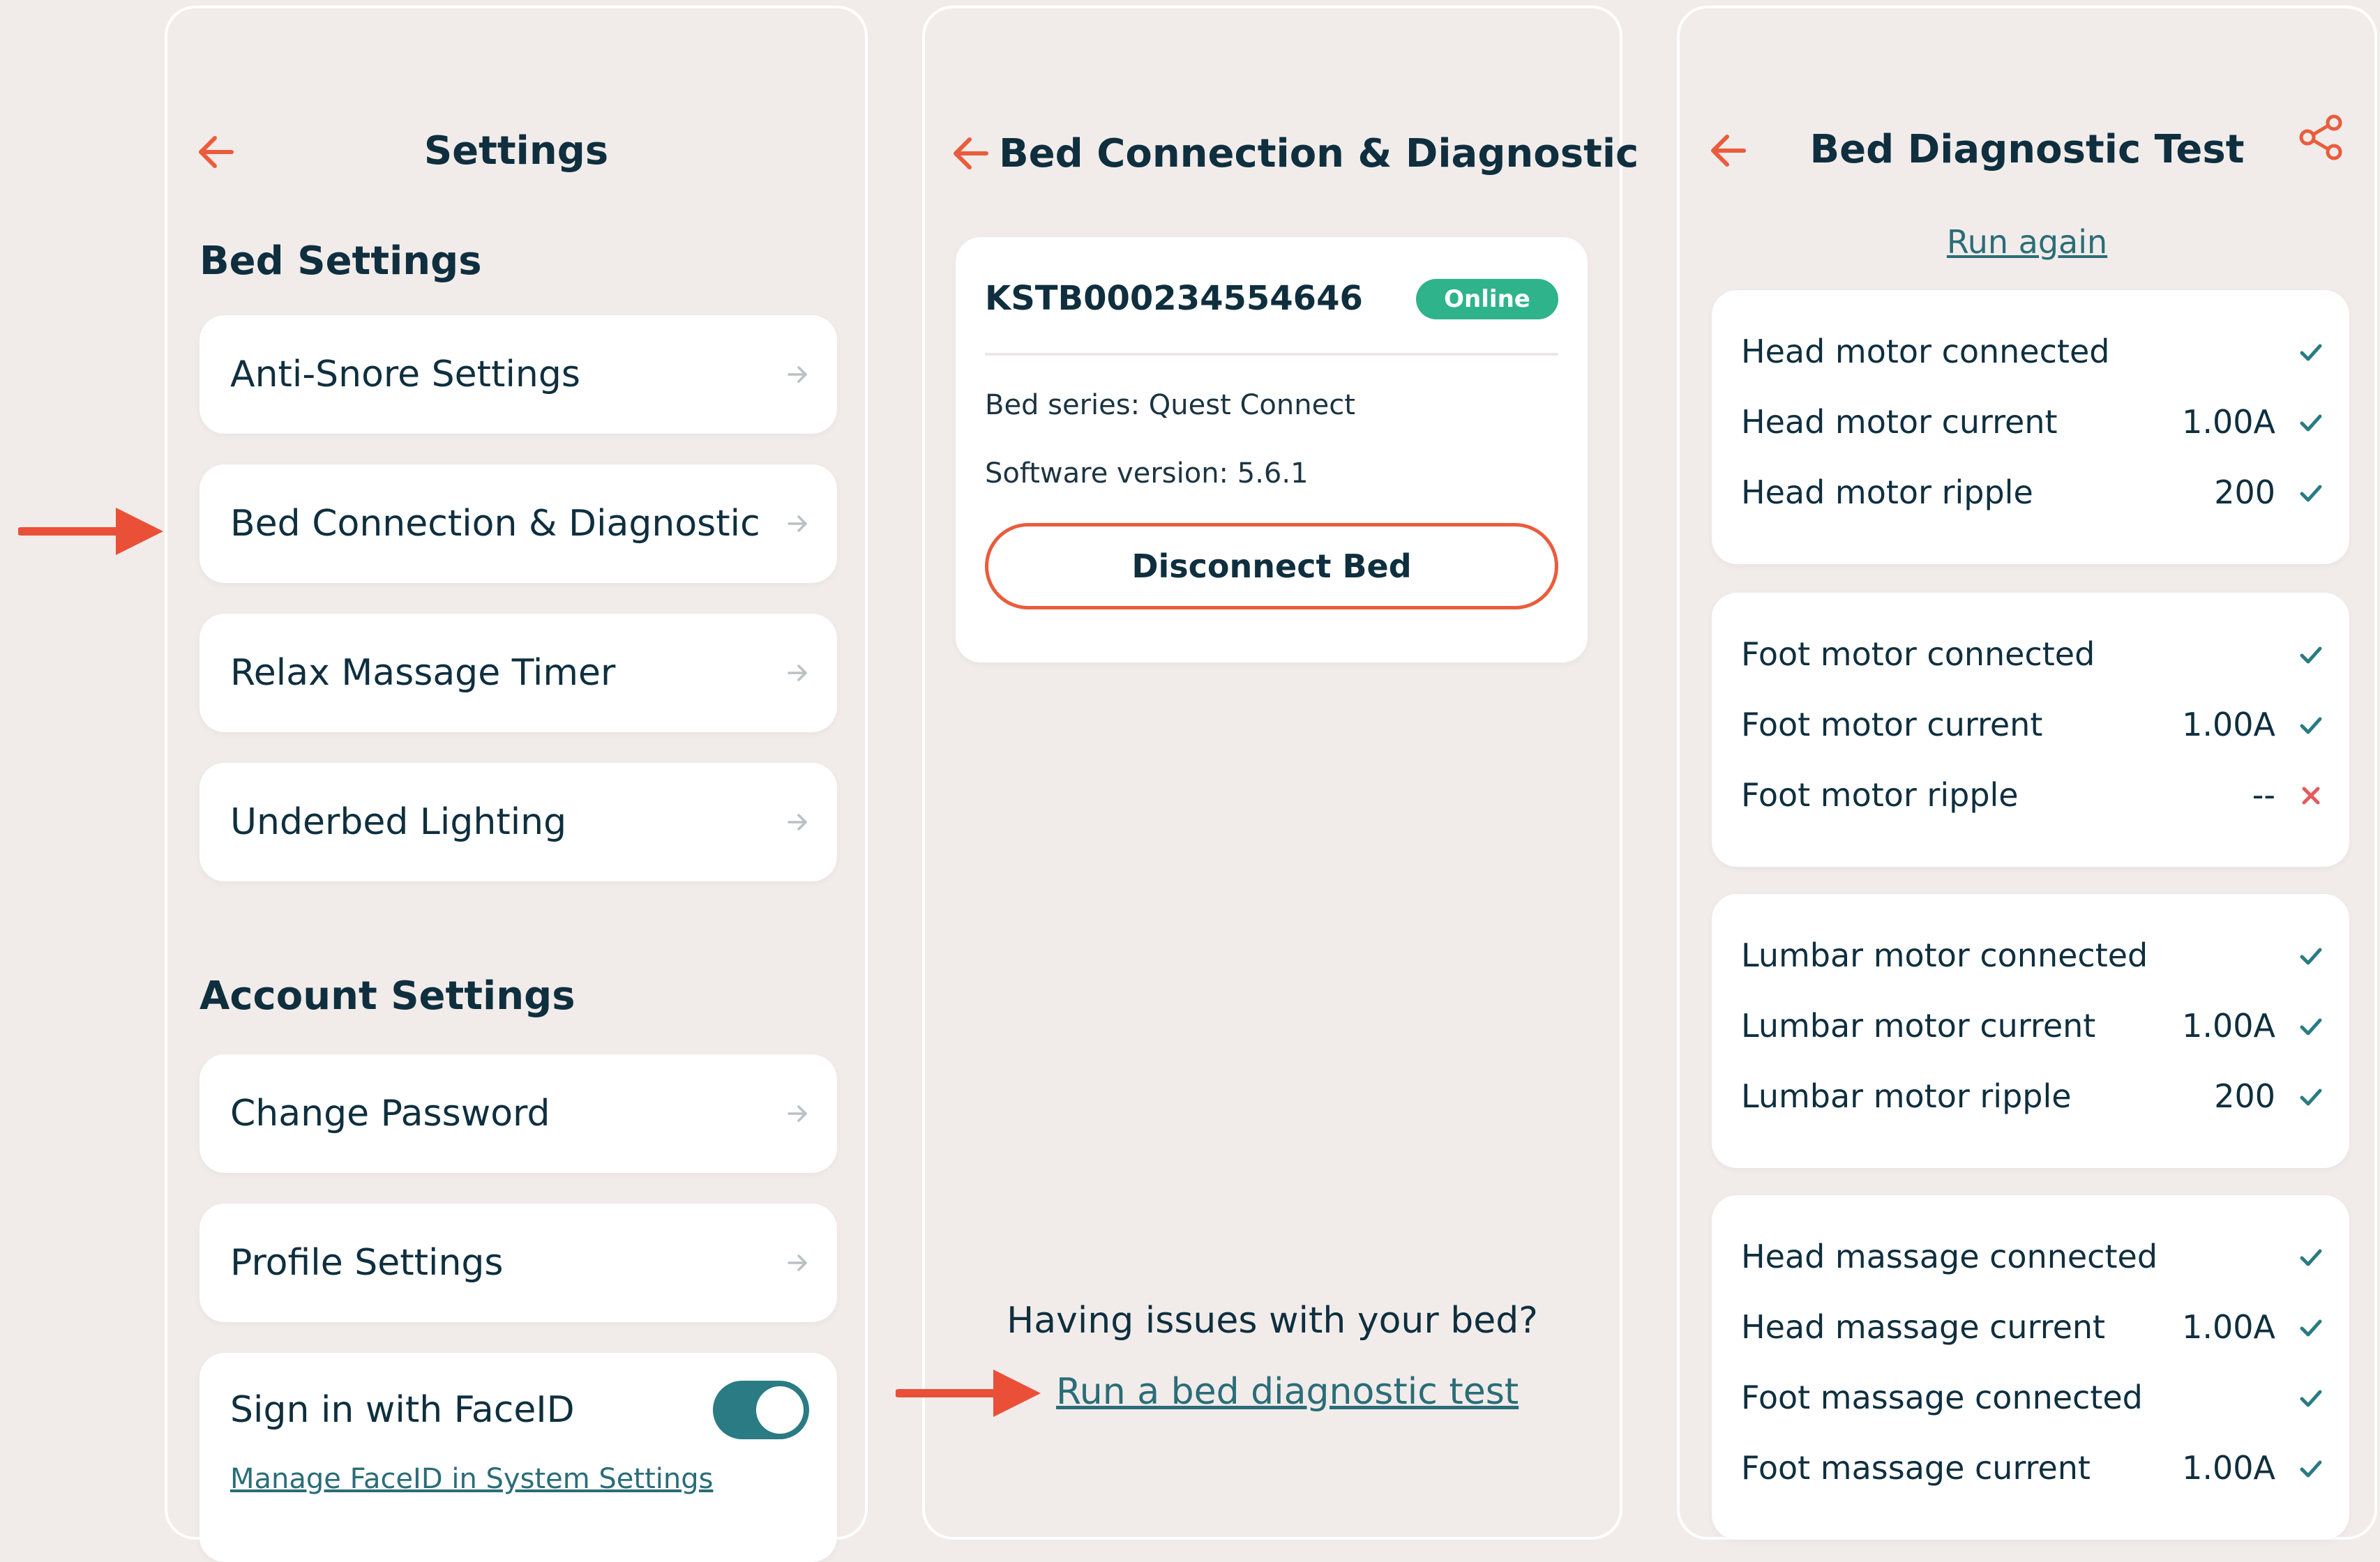 Image resolution: width=2380 pixels, height=1562 pixels. I want to click on diagnostic-label: Lumbar motor current, so click(1918, 1026).